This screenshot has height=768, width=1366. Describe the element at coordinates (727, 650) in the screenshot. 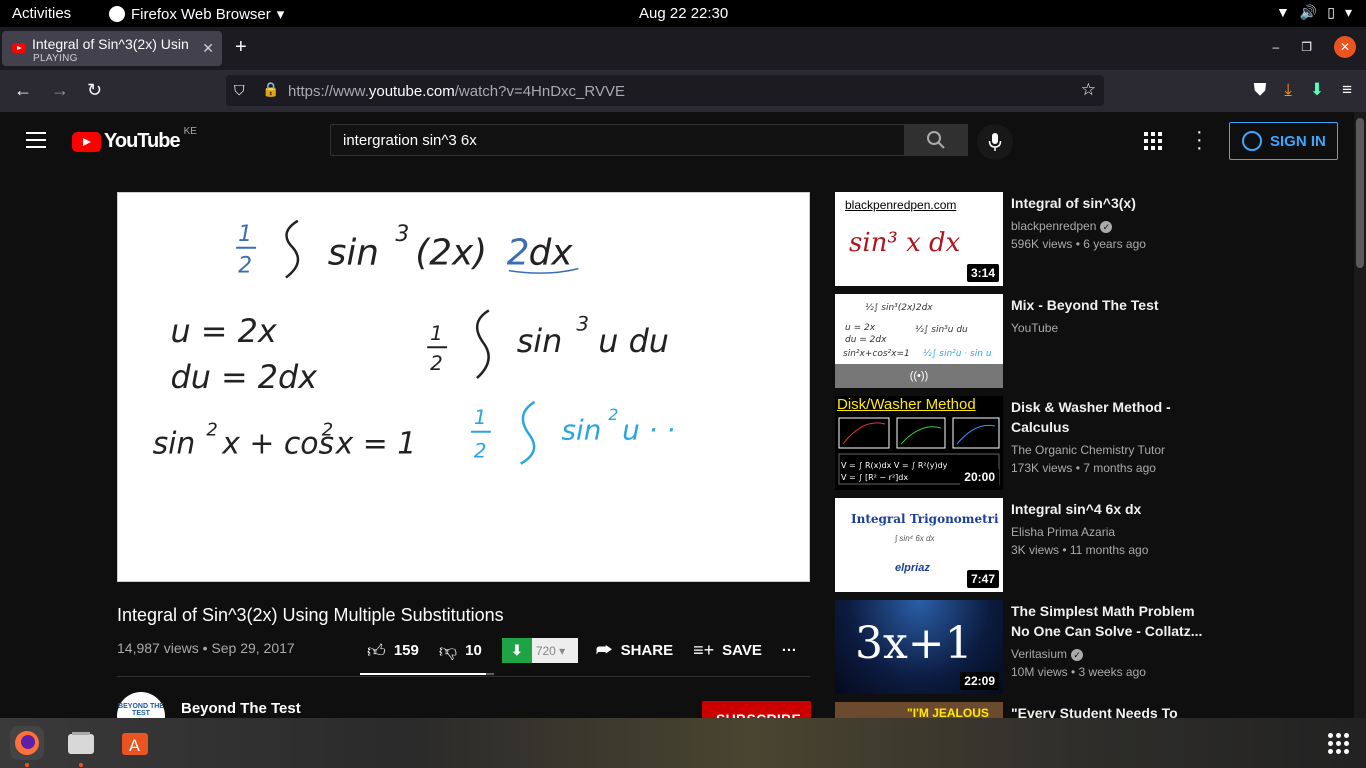

I see `save-button: ≡+ SAVE` at that location.